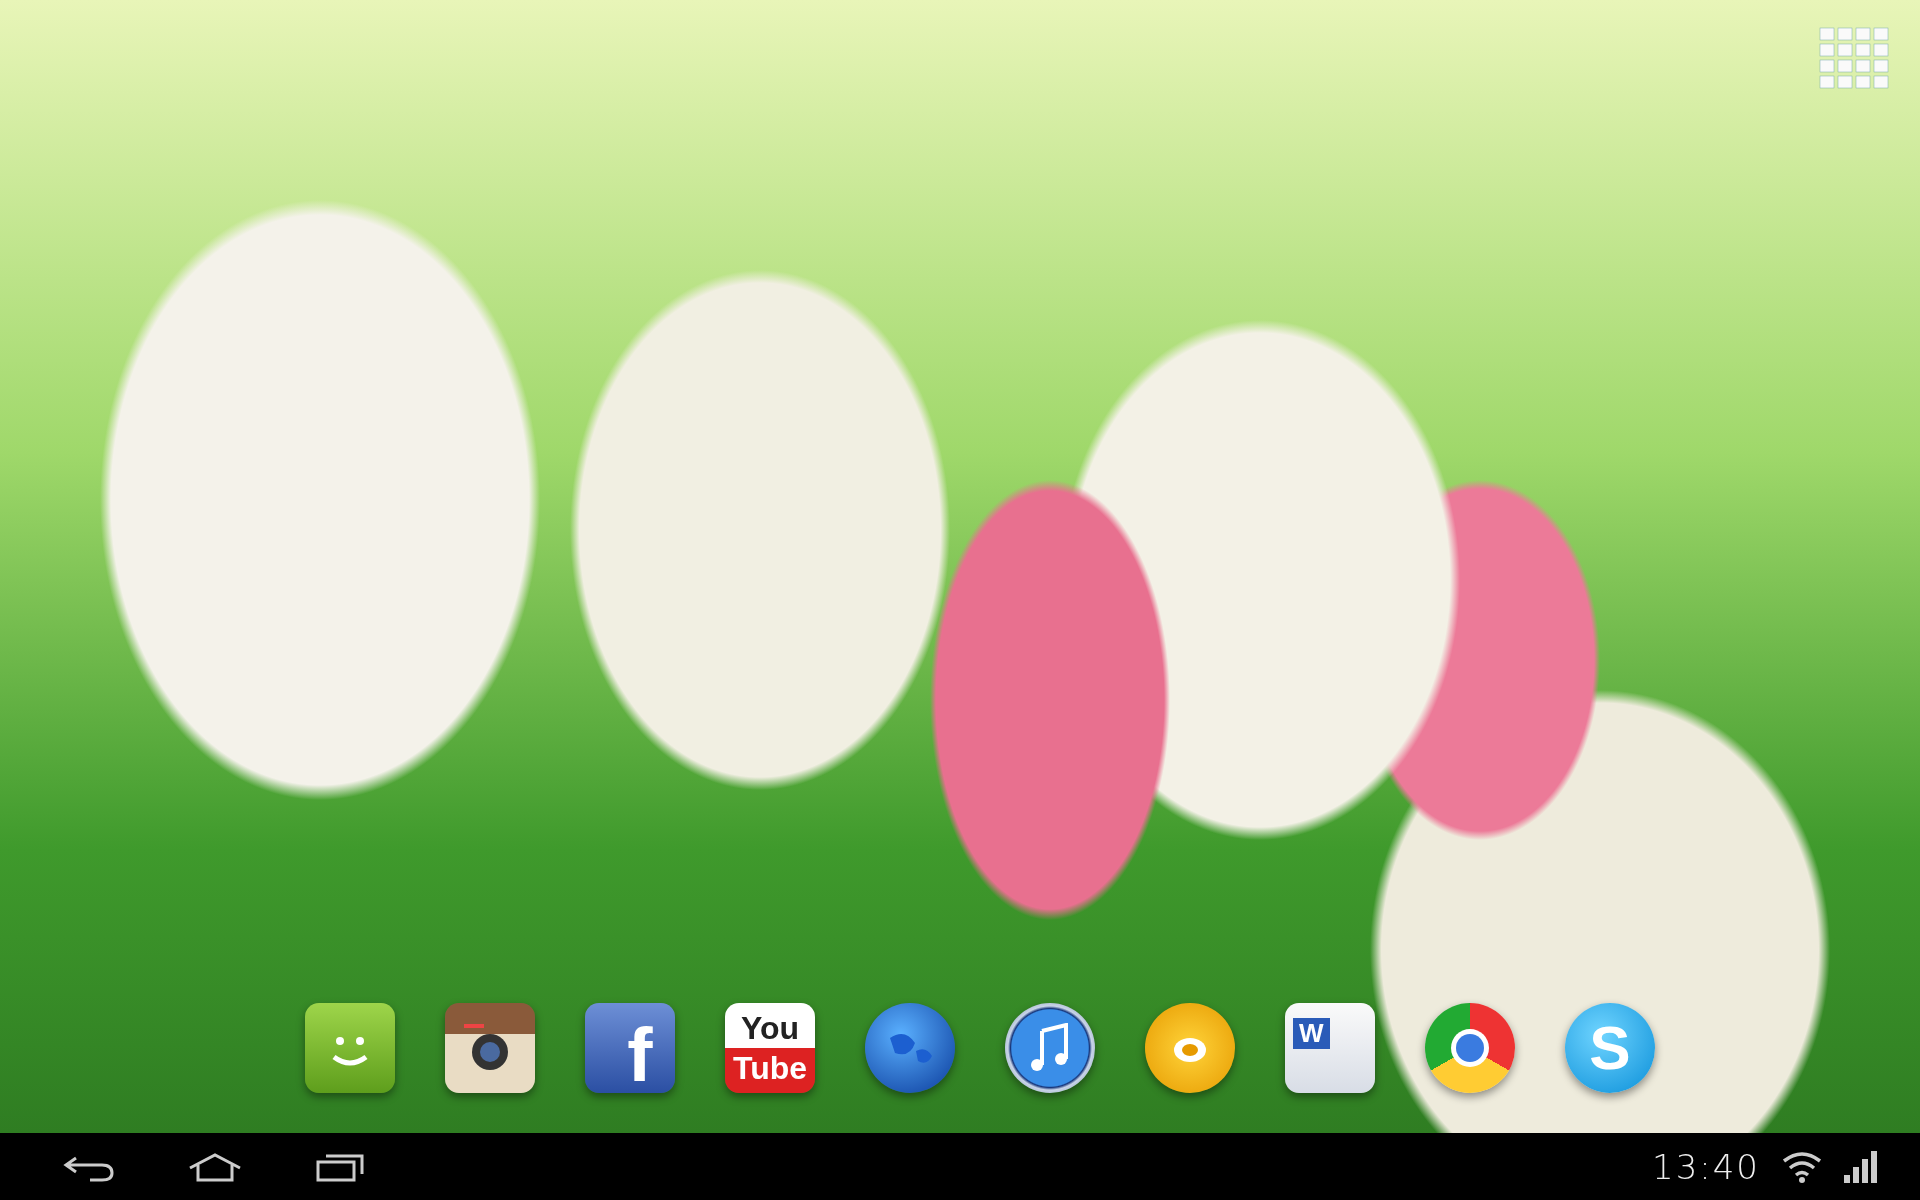 This screenshot has width=1920, height=1200. I want to click on chrome-app-icon, so click(1470, 1048).